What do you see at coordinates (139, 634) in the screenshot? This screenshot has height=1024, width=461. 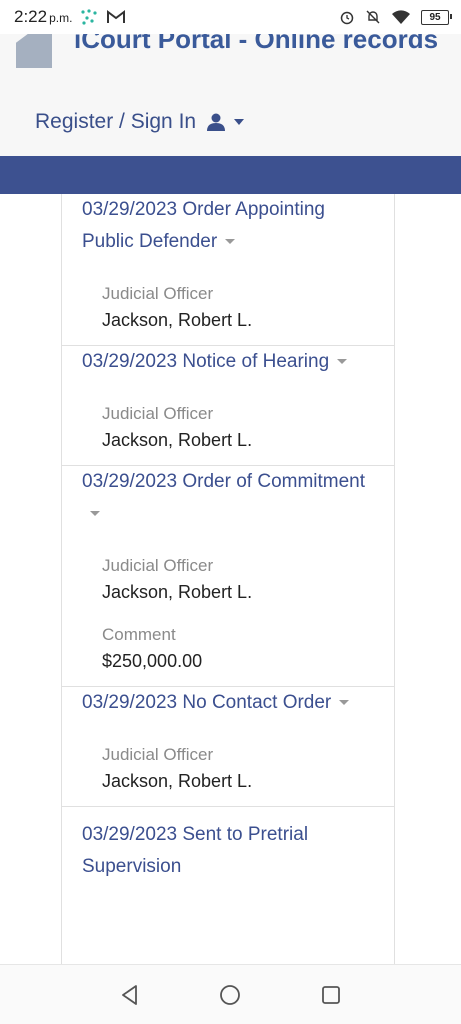 I see `comment-label: Comment` at bounding box center [139, 634].